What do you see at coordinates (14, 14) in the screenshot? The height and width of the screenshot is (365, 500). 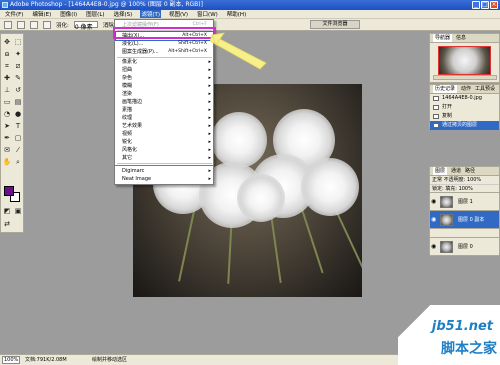 I see `menu-file: 文件(F)` at bounding box center [14, 14].